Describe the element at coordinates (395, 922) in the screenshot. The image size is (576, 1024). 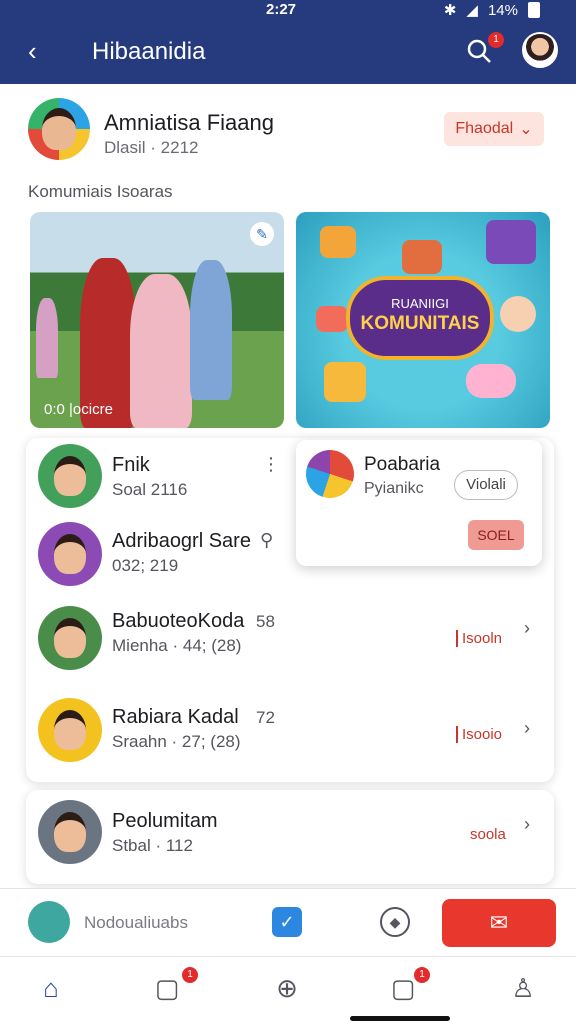
I see `location-icon: ◆` at that location.